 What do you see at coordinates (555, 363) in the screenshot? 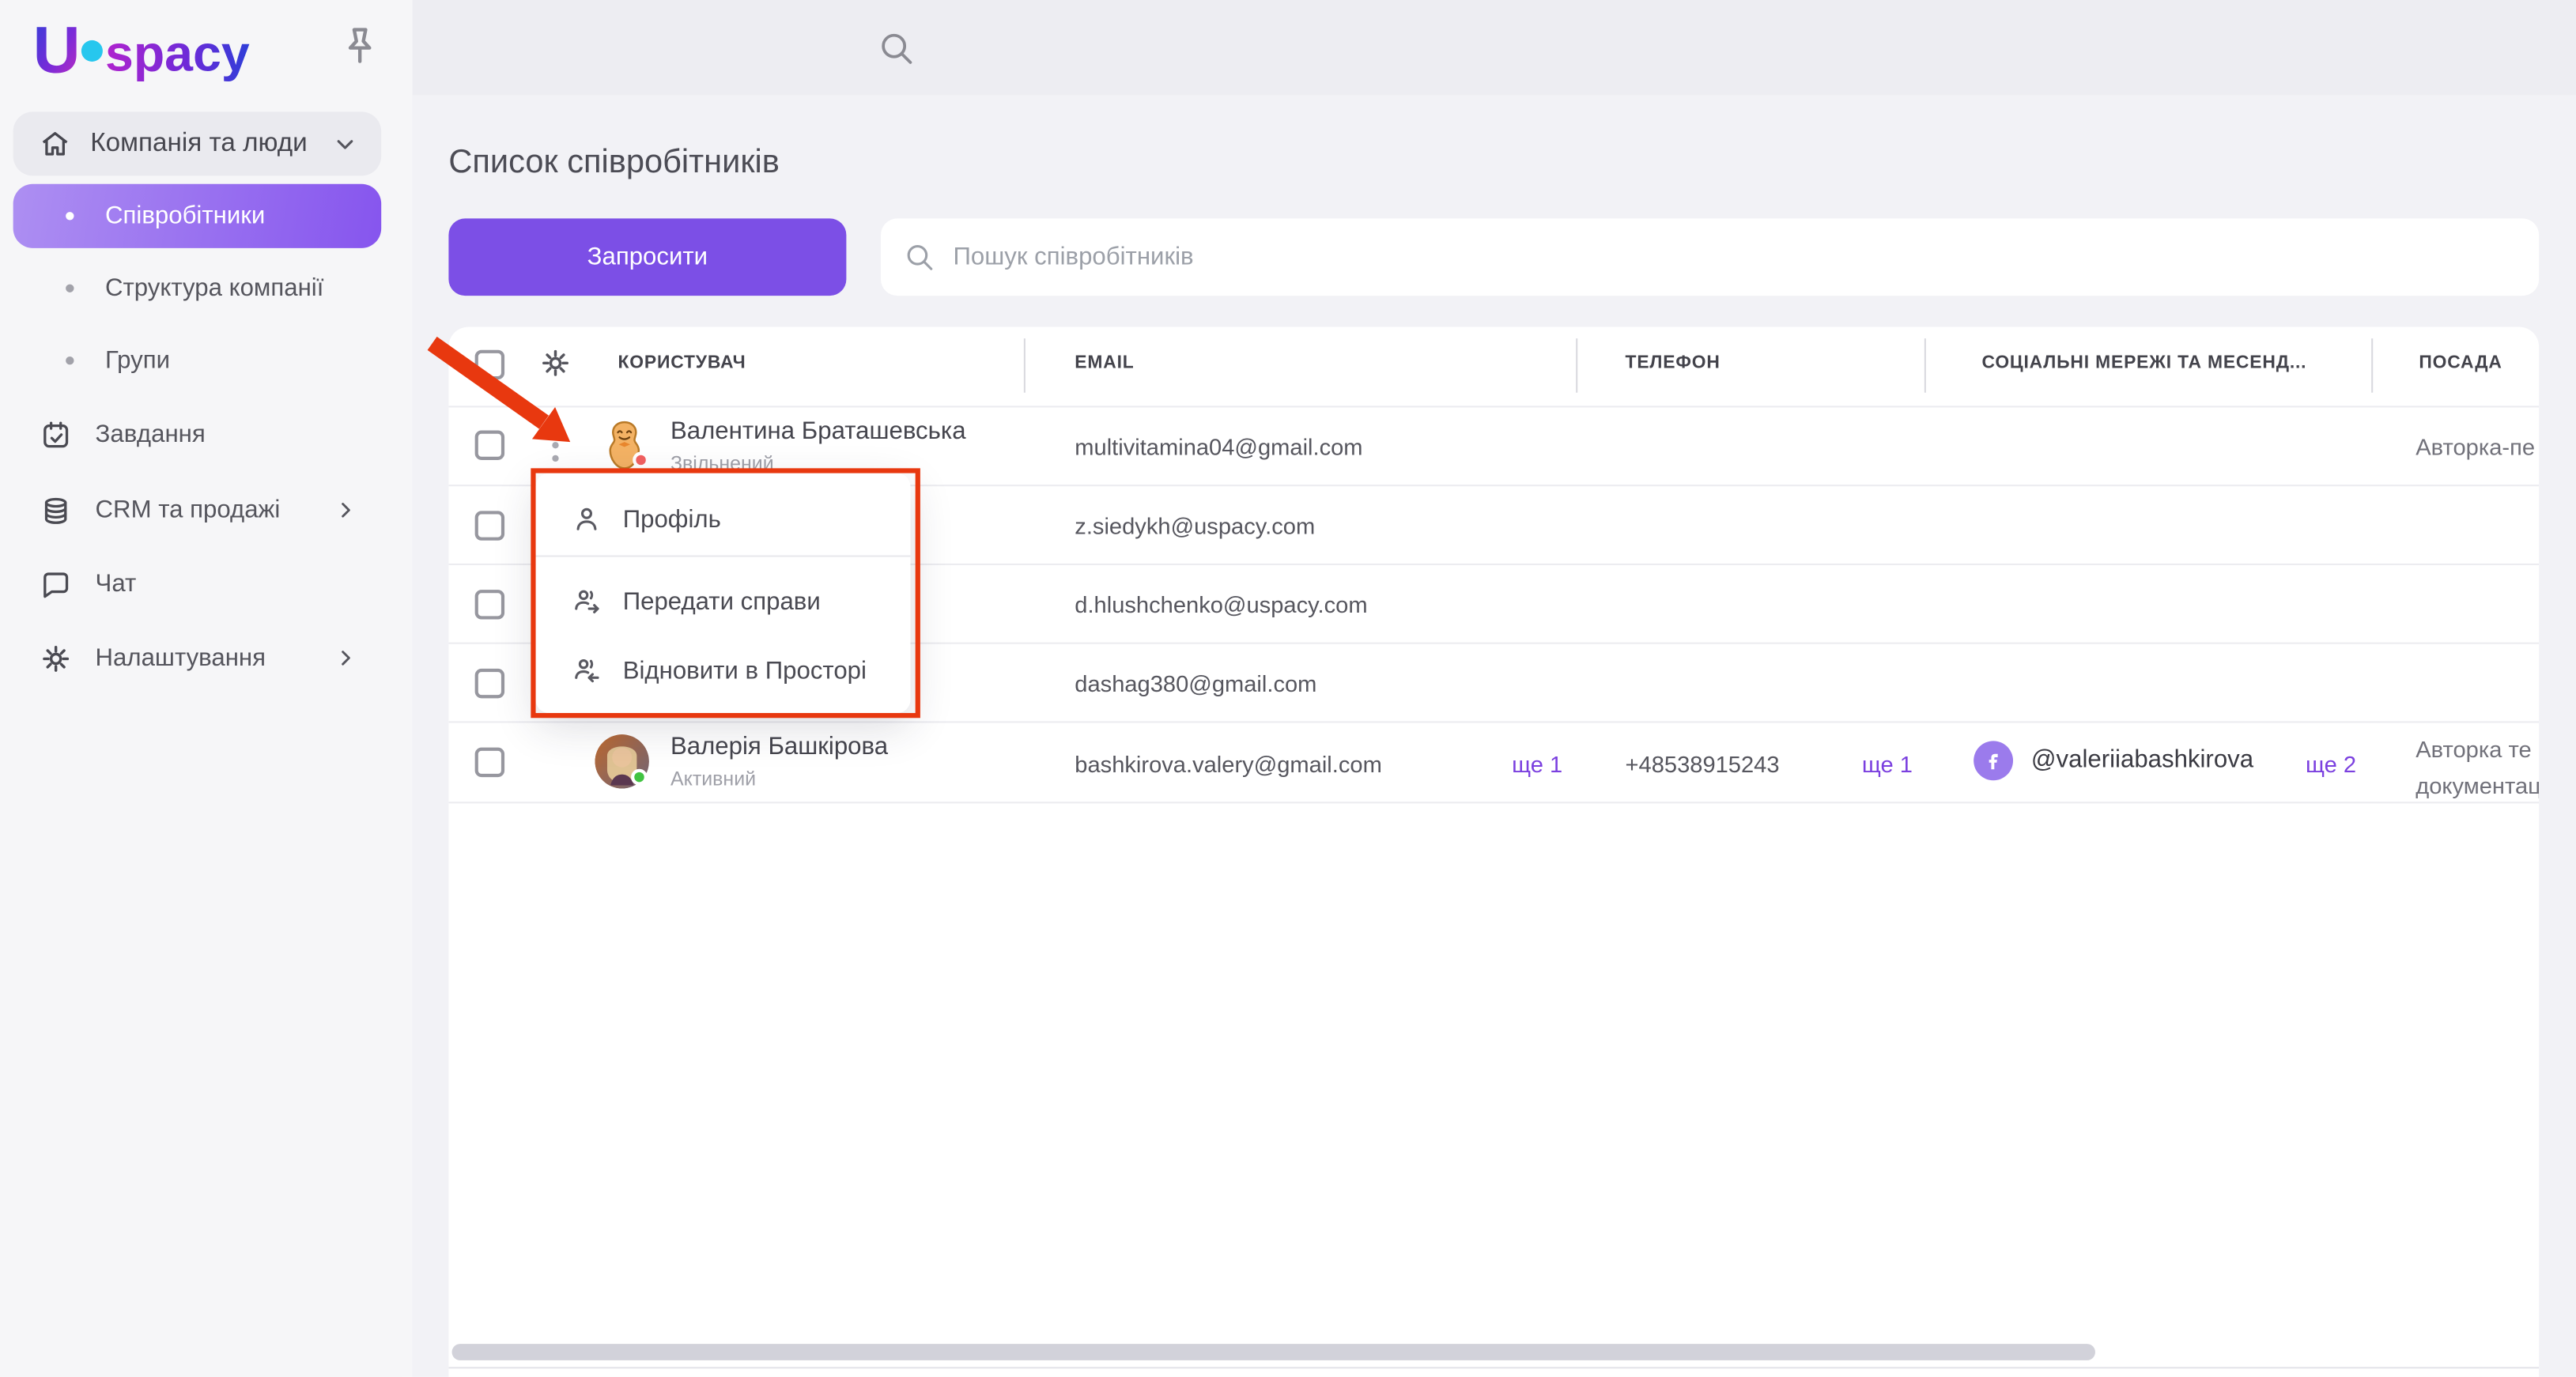
I see `table-settings-gear-icon` at bounding box center [555, 363].